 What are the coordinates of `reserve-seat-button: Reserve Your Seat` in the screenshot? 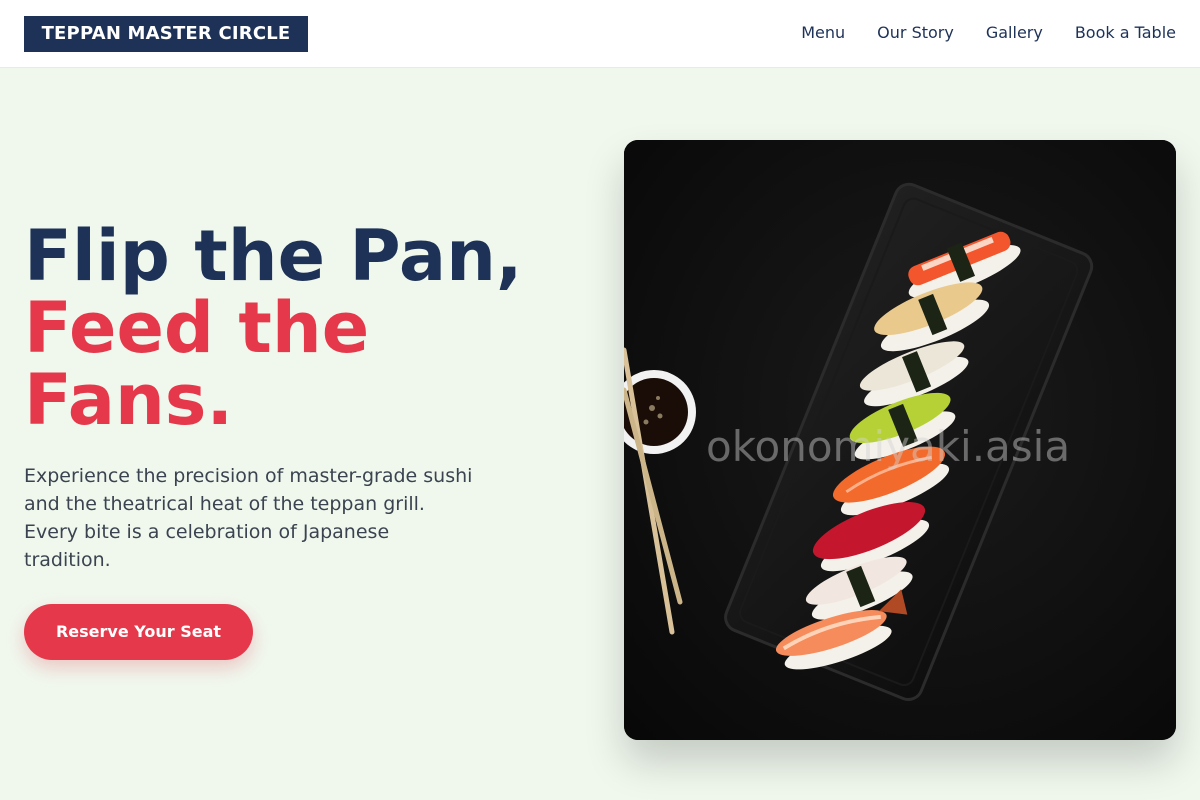 It's located at (138, 632).